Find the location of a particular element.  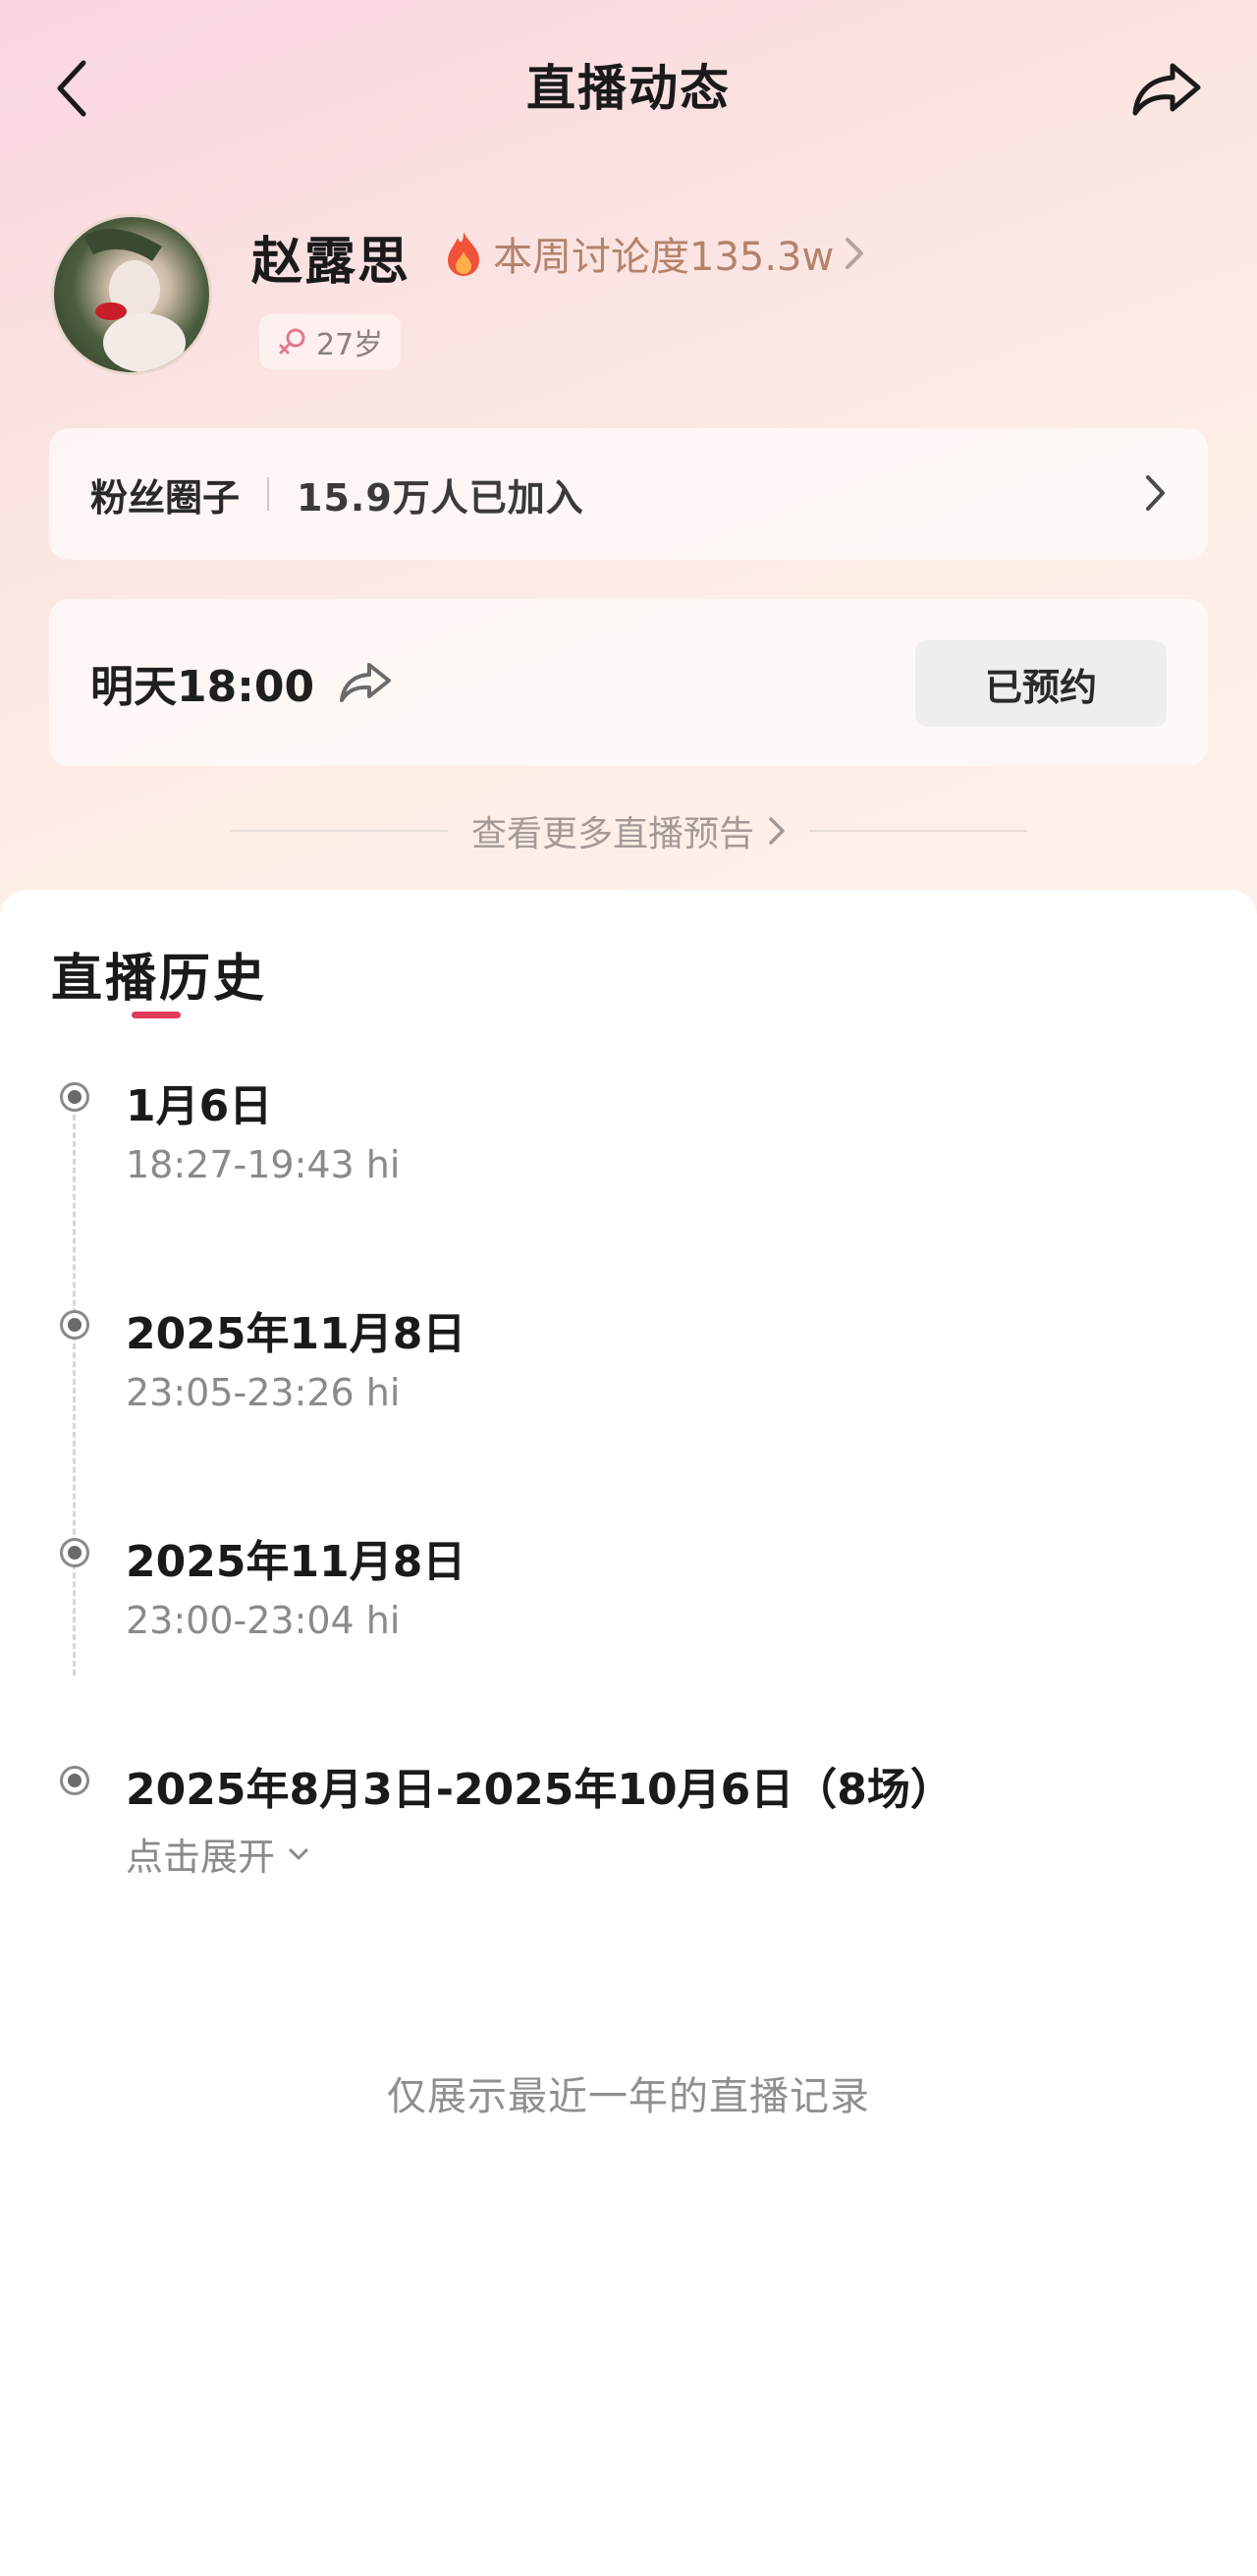

more-preview-link: 查看更多直播预告 is located at coordinates (628, 831).